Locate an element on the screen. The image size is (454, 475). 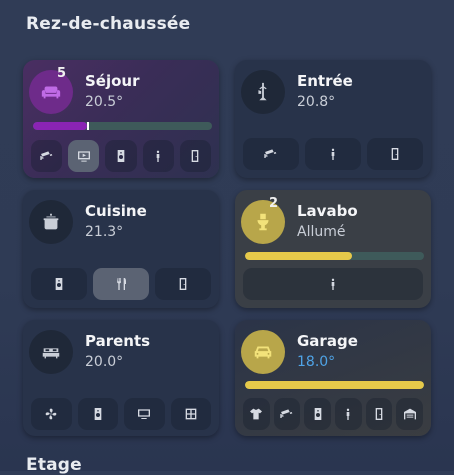
sofa-icon is located at coordinates (51, 92).